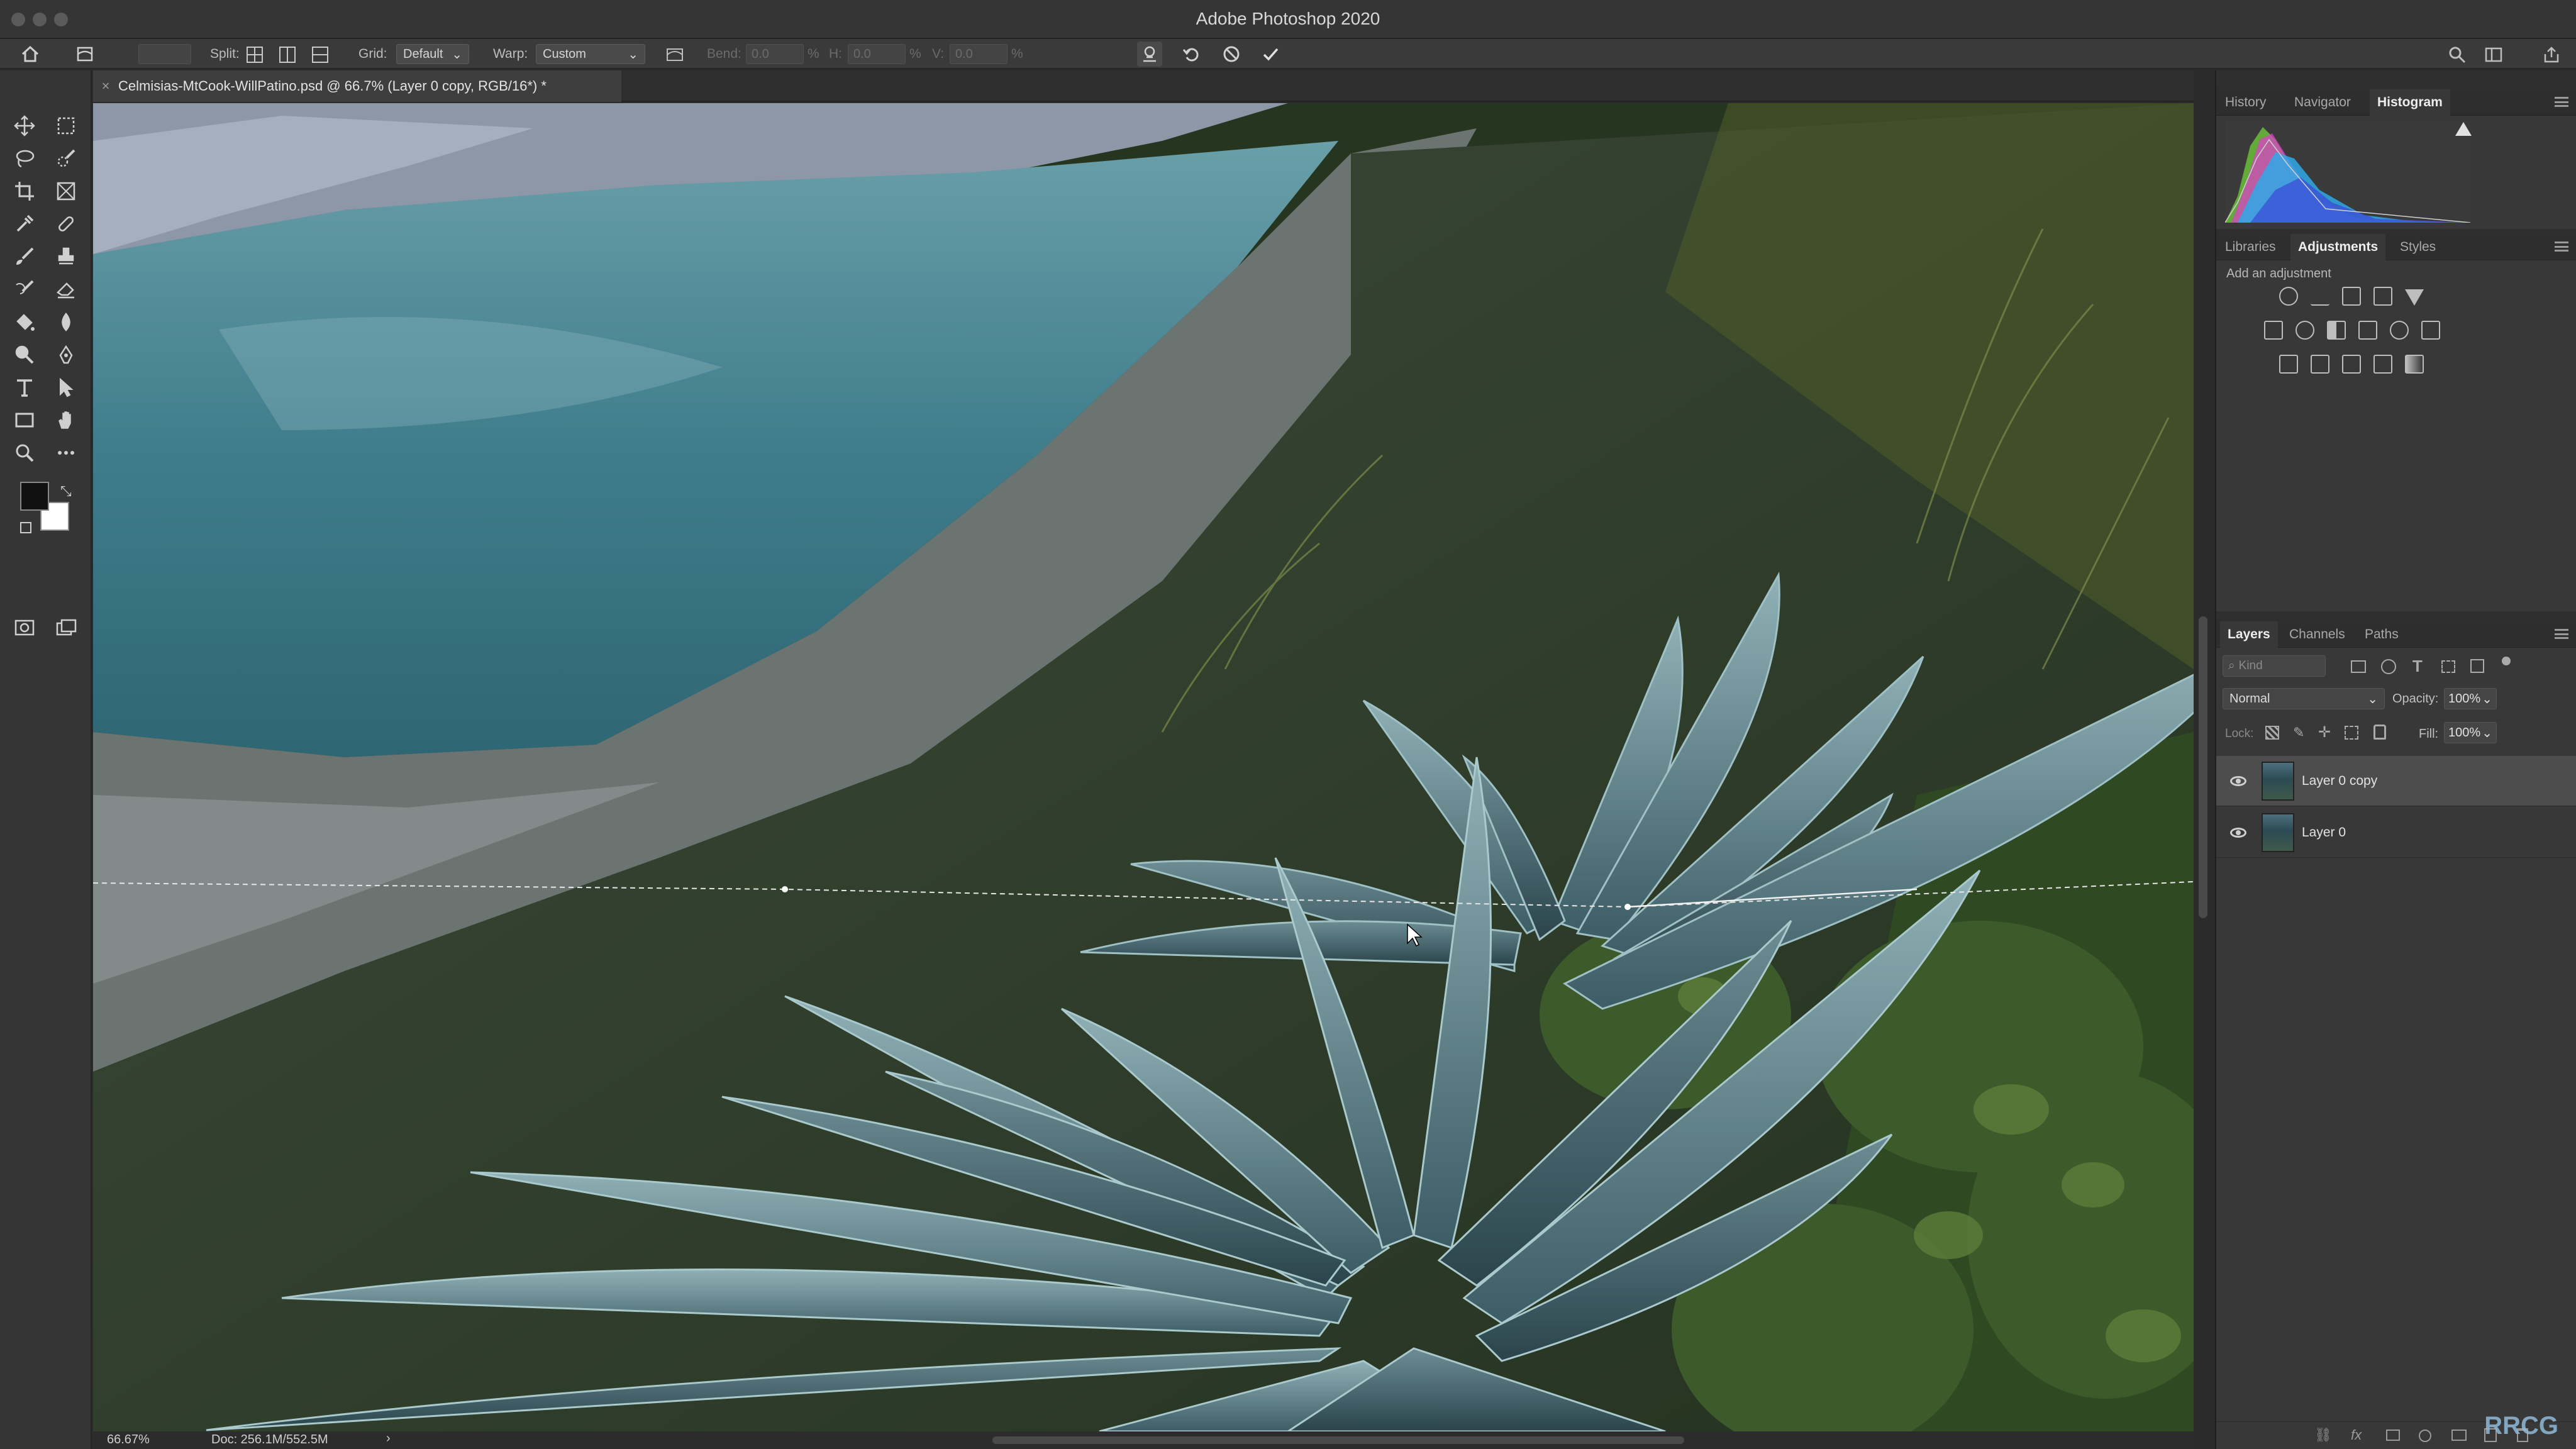  I want to click on layer-style-fx-icon: fx, so click(2356, 1435).